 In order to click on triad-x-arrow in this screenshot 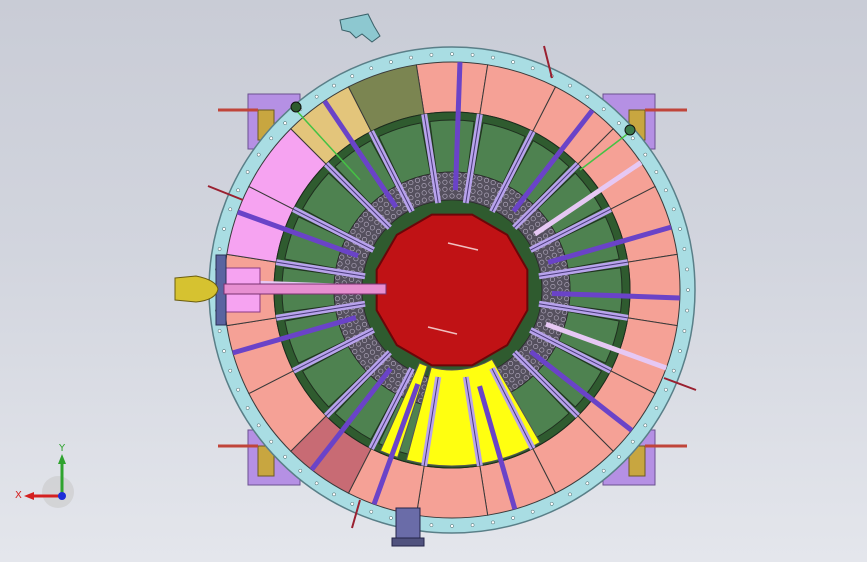, I will do `click(29, 496)`.